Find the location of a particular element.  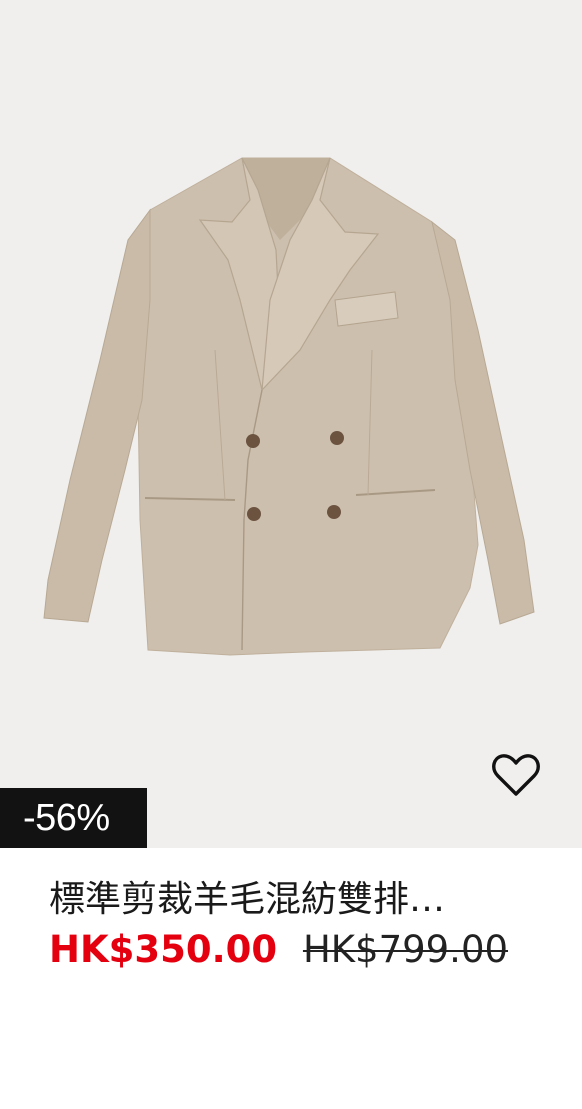

price-row: HK$350.00 HK$799.00 is located at coordinates (278, 950).